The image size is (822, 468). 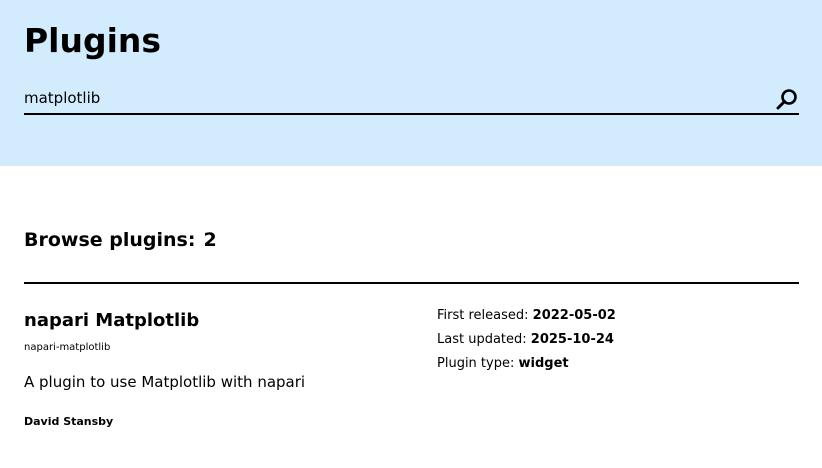 I want to click on plugin-type-value: widget, so click(x=543, y=363).